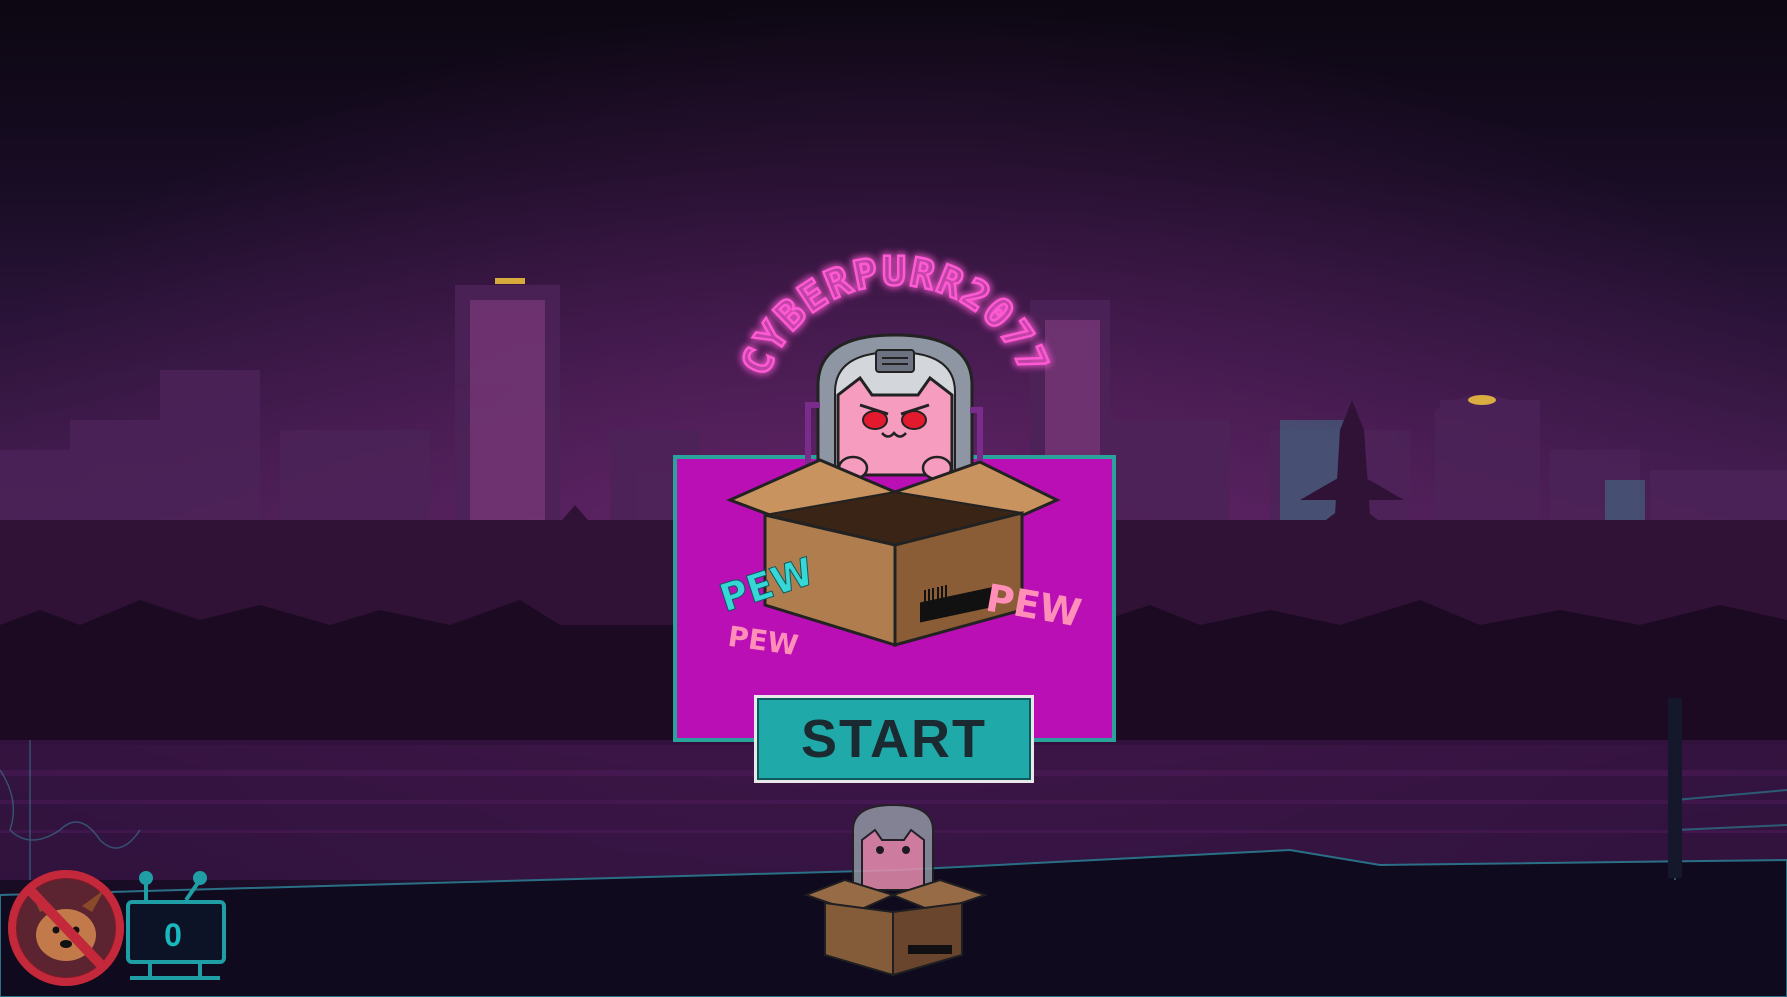 The image size is (1787, 997). I want to click on no-dog-icon, so click(66, 928).